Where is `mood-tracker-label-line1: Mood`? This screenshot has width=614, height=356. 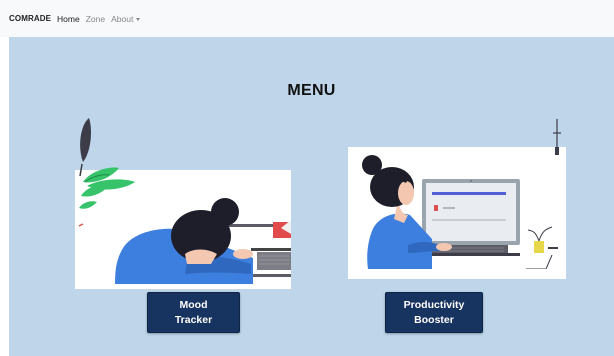 mood-tracker-label-line1: Mood is located at coordinates (193, 304).